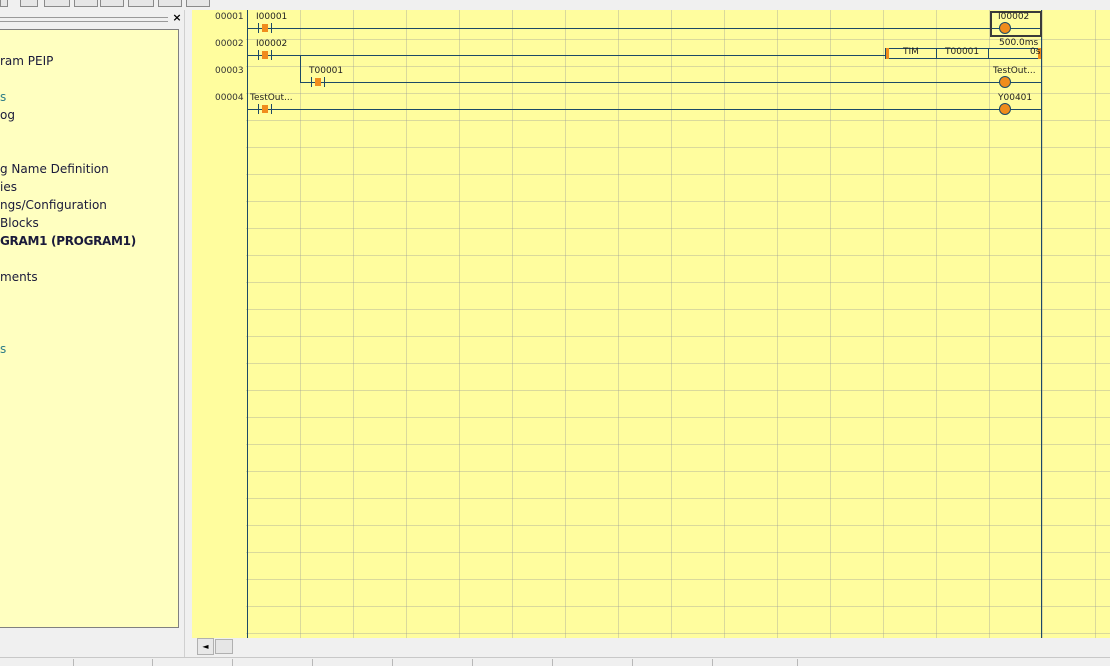 This screenshot has width=1110, height=666. Describe the element at coordinates (300, 68) in the screenshot. I see `branch-wire` at that location.